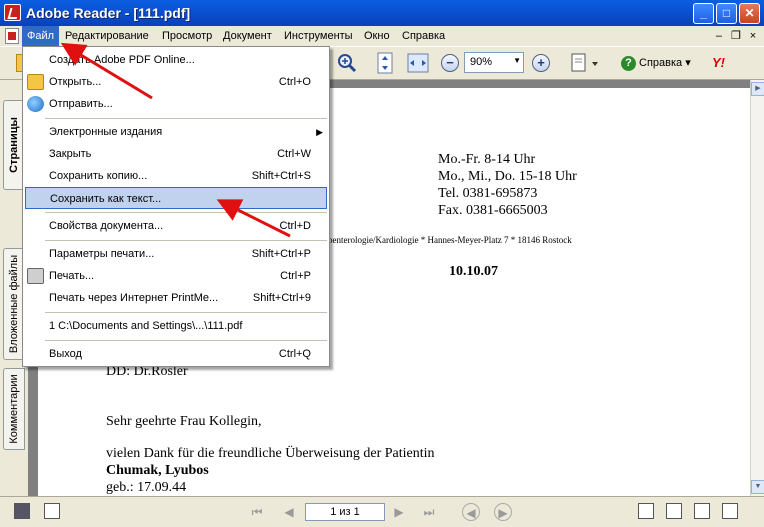 This screenshot has width=764, height=527. Describe the element at coordinates (295, 276) in the screenshot. I see `menu-item-shortcut: Ctrl+P` at that location.